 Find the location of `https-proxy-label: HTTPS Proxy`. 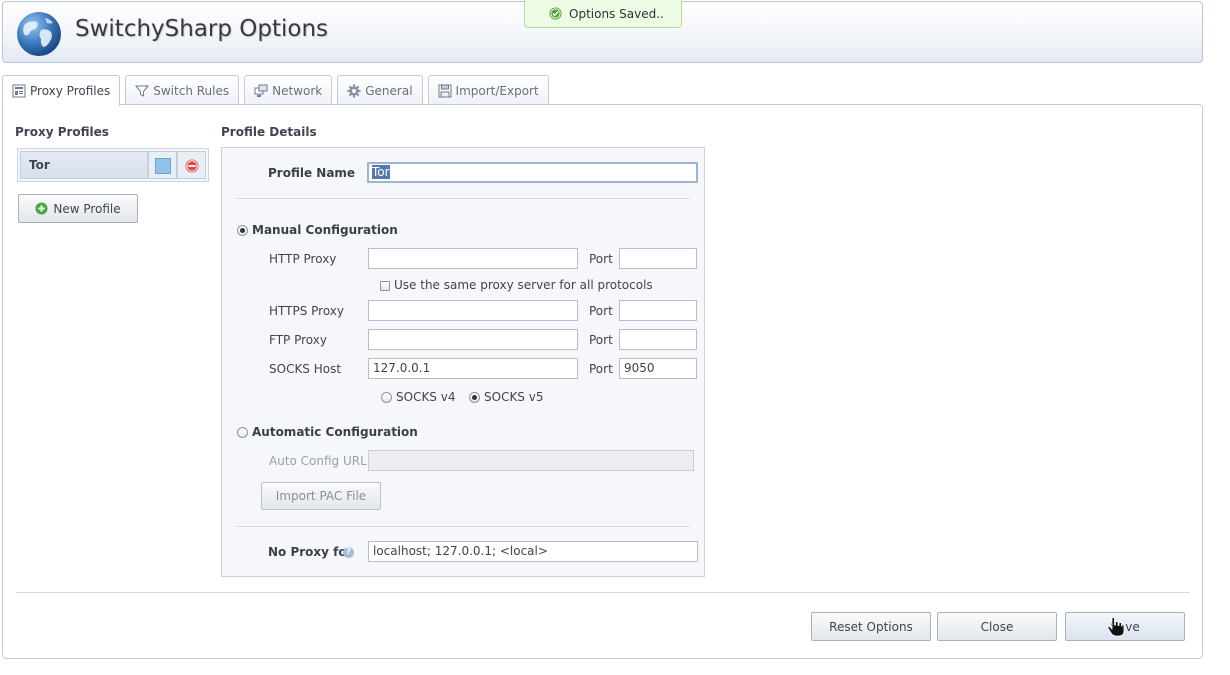

https-proxy-label: HTTPS Proxy is located at coordinates (307, 311).